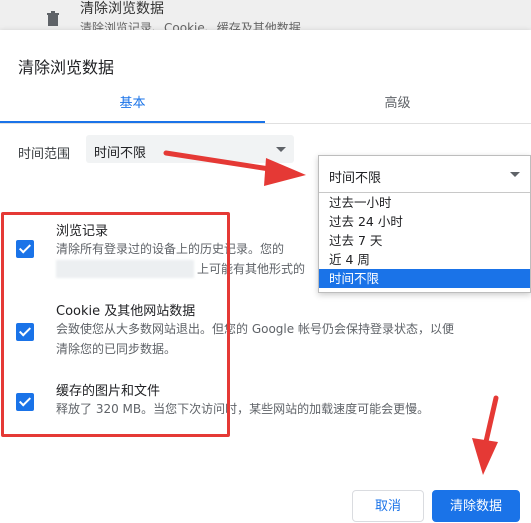 This screenshot has width=531, height=523. Describe the element at coordinates (170, 249) in the screenshot. I see `browsing-history-description: 清除所有登录过的设备上的历史记录。您的` at that location.